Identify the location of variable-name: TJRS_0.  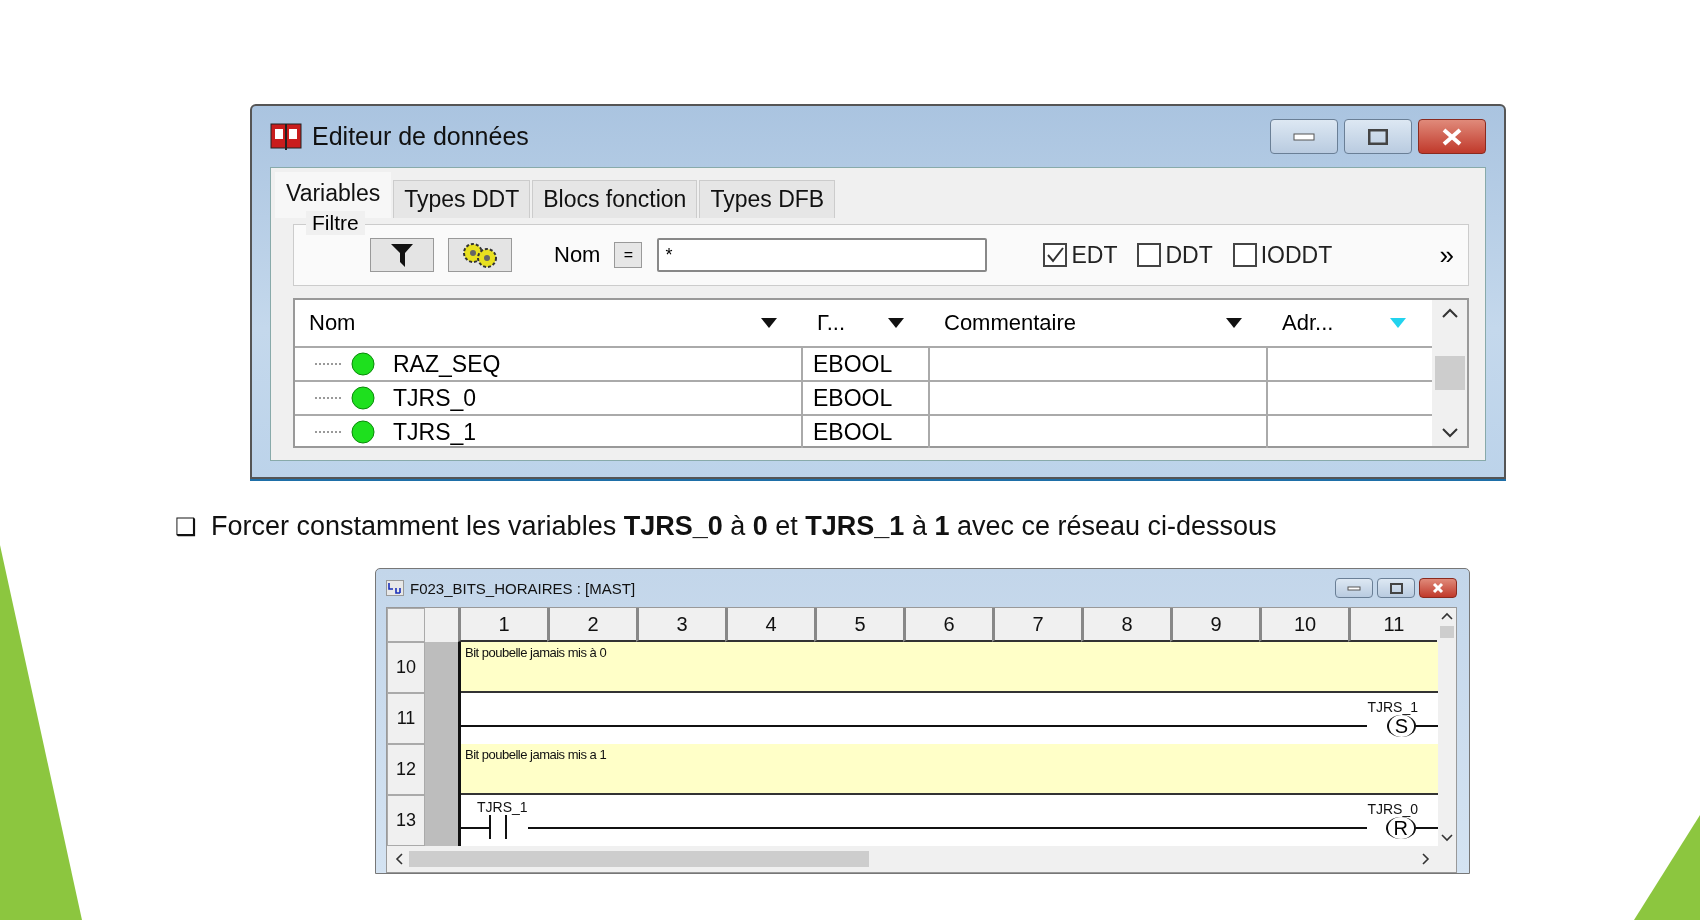
(435, 398).